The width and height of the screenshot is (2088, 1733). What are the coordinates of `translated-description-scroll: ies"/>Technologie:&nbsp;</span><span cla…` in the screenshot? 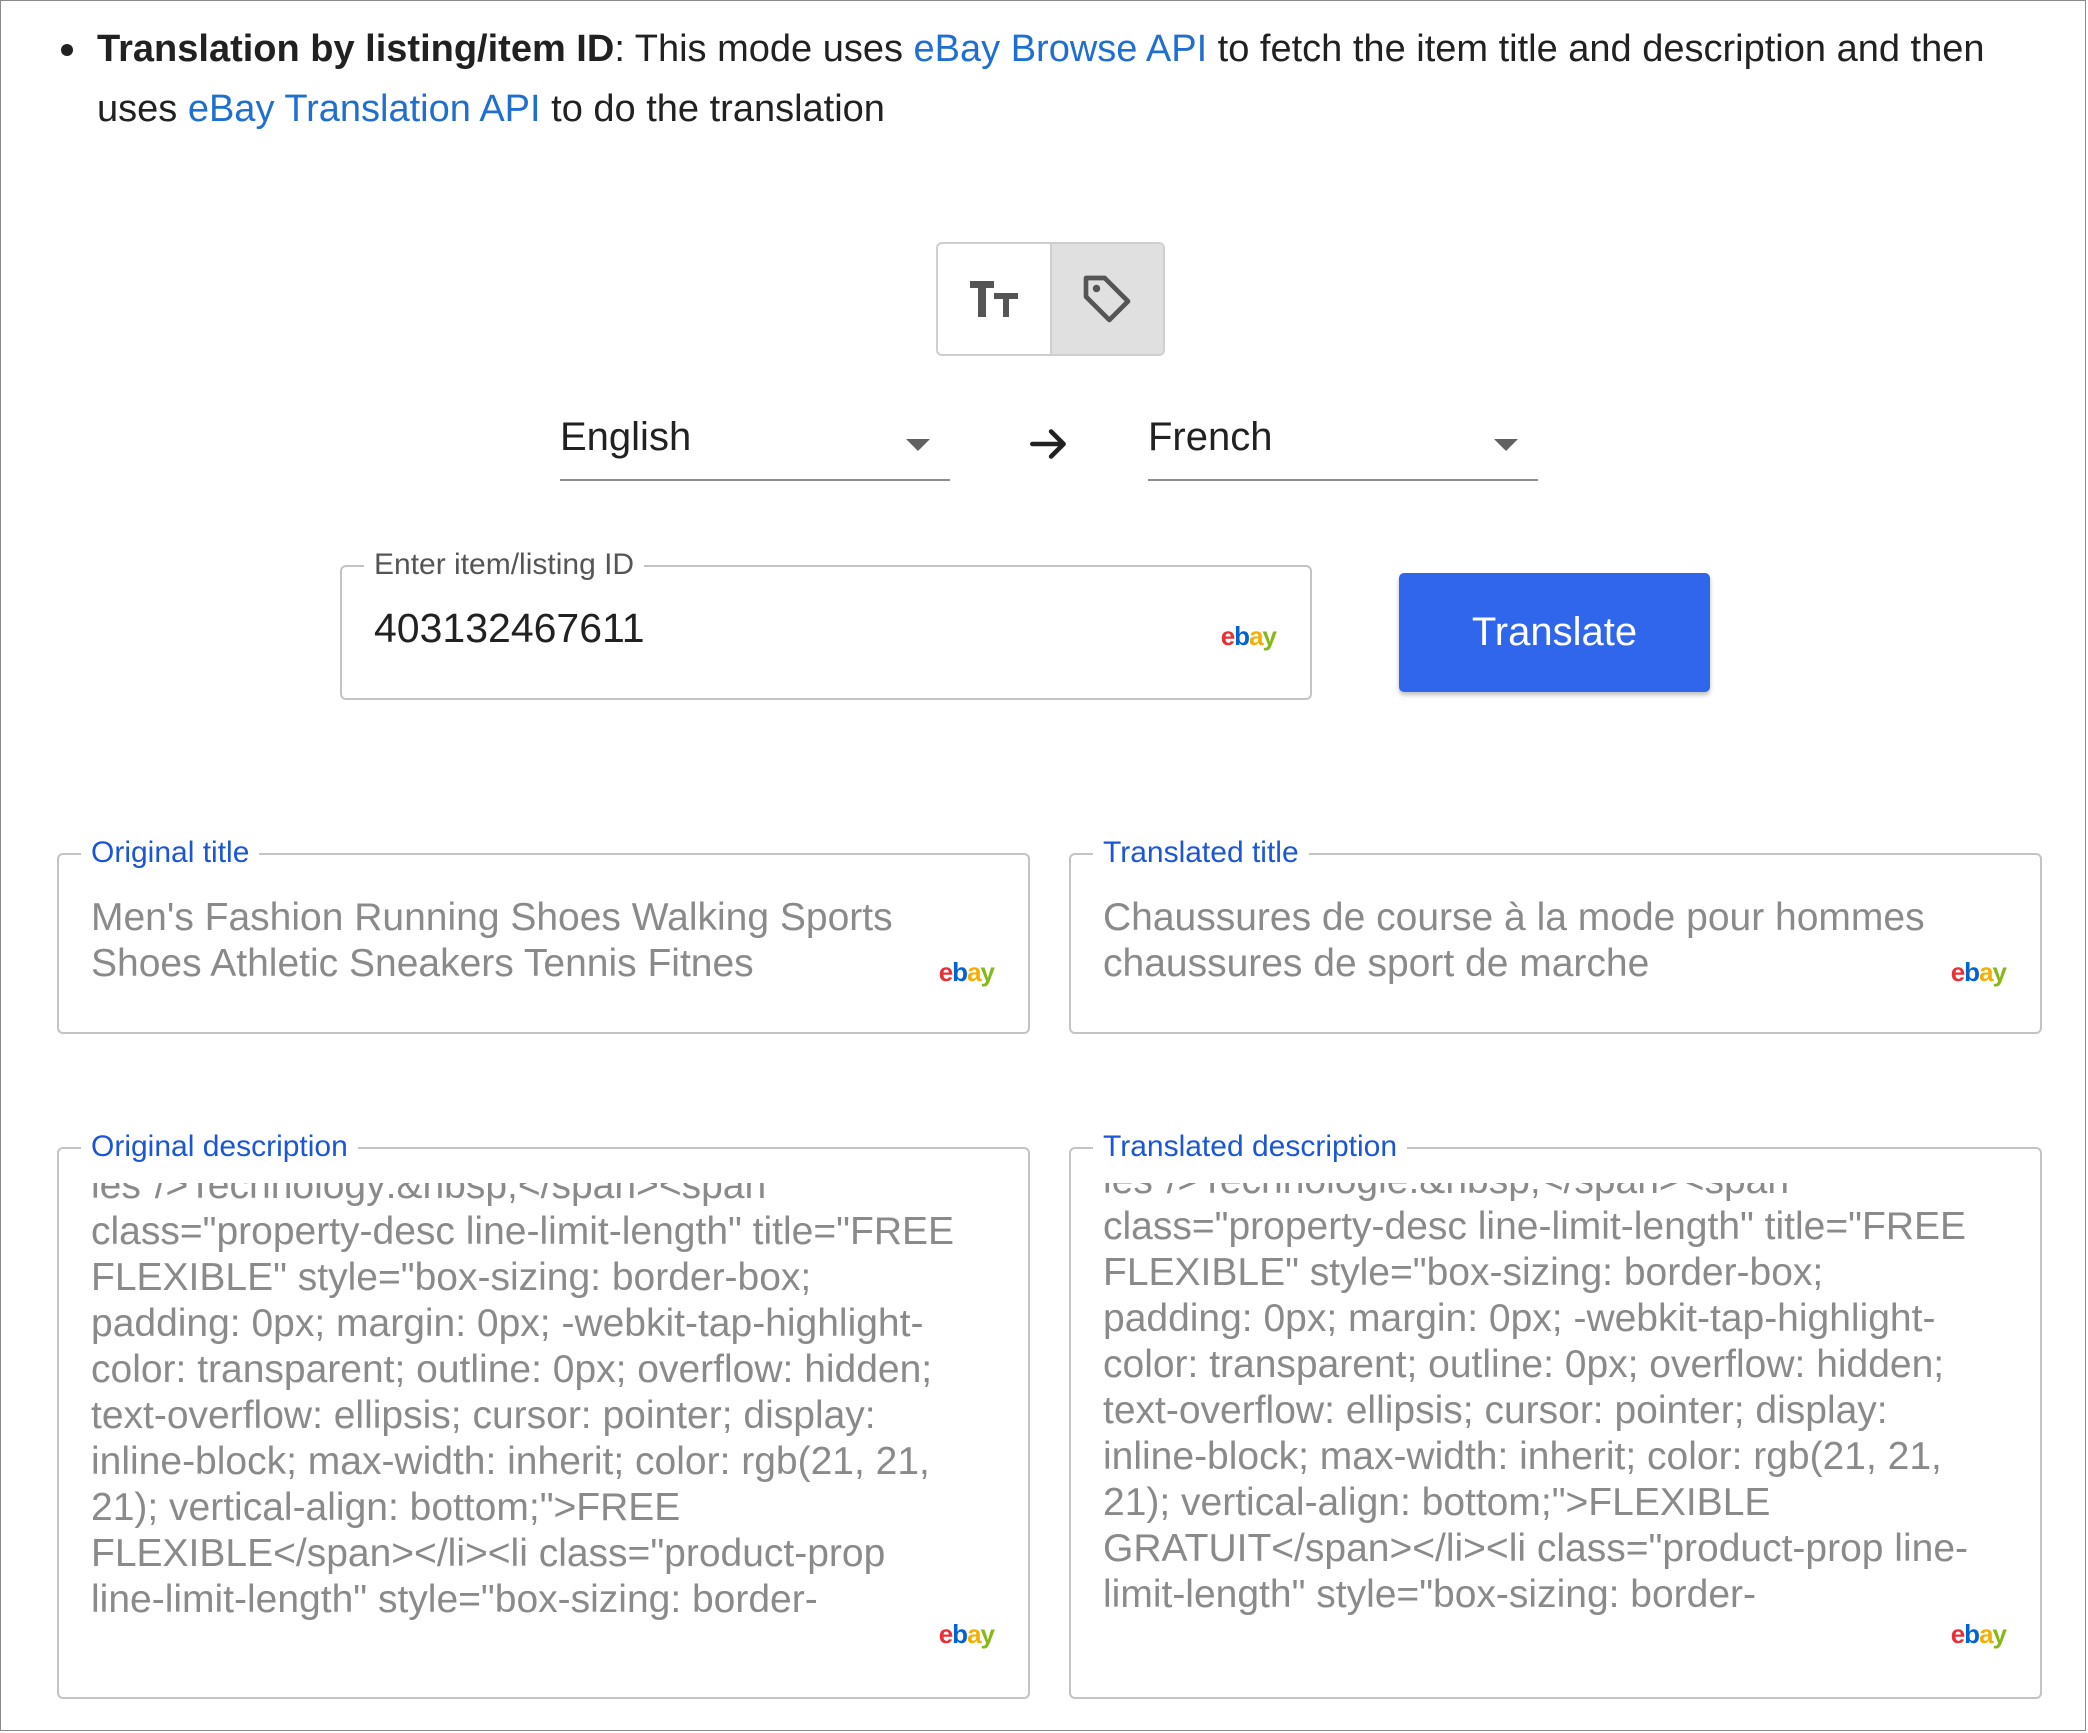 It's located at (1536, 1433).